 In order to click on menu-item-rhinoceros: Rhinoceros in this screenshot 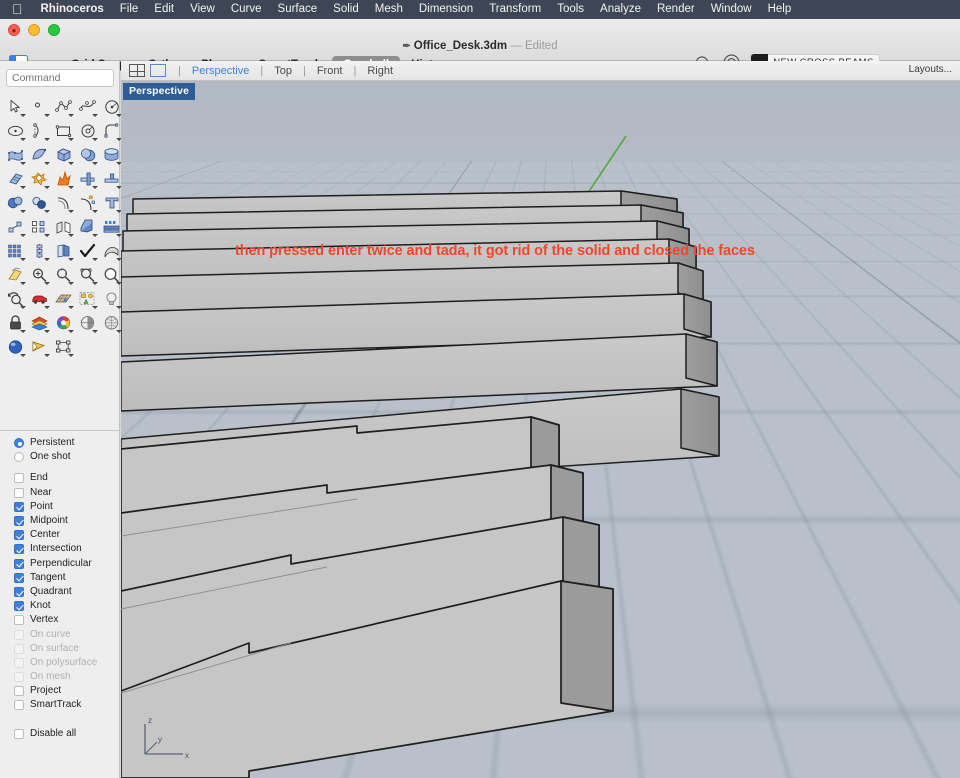, I will do `click(72, 9)`.